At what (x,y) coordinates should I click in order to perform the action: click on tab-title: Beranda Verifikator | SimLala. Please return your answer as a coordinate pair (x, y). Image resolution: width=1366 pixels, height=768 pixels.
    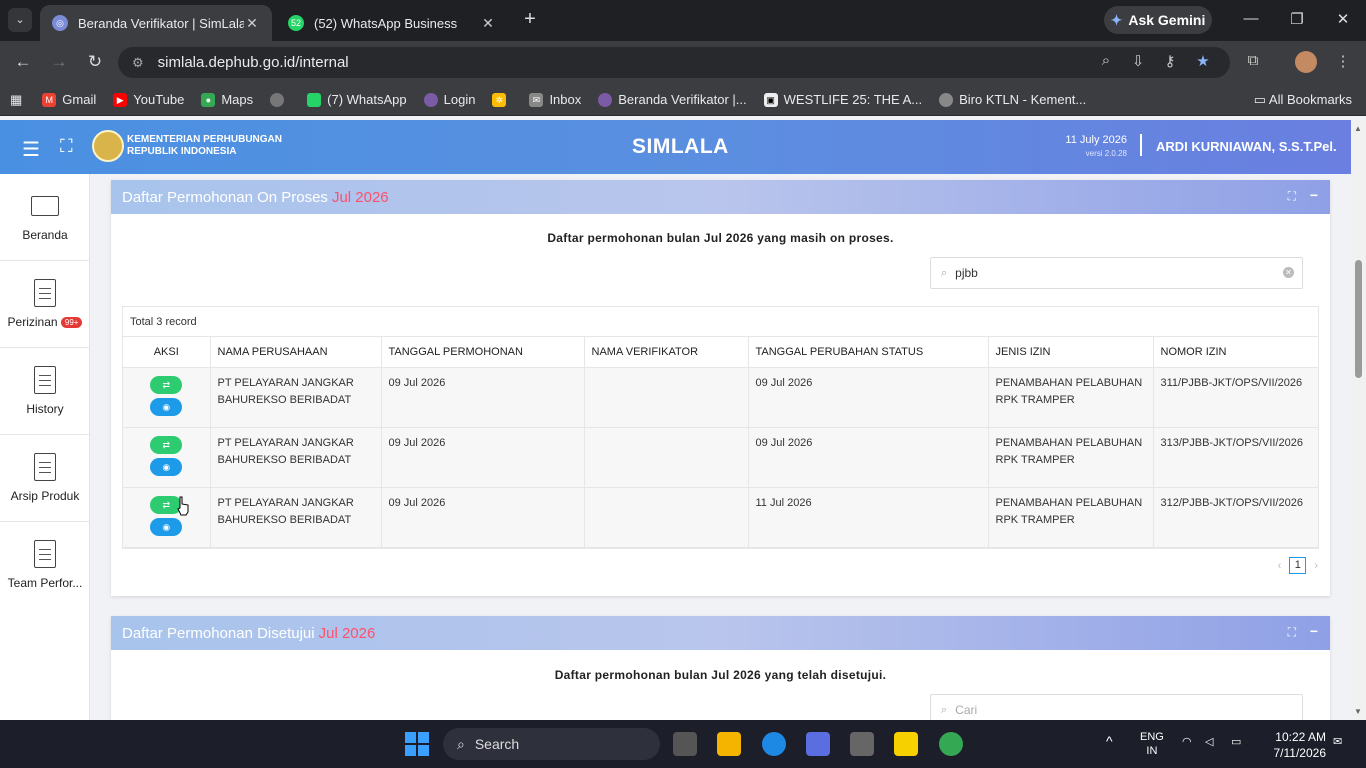
    Looking at the image, I should click on (161, 23).